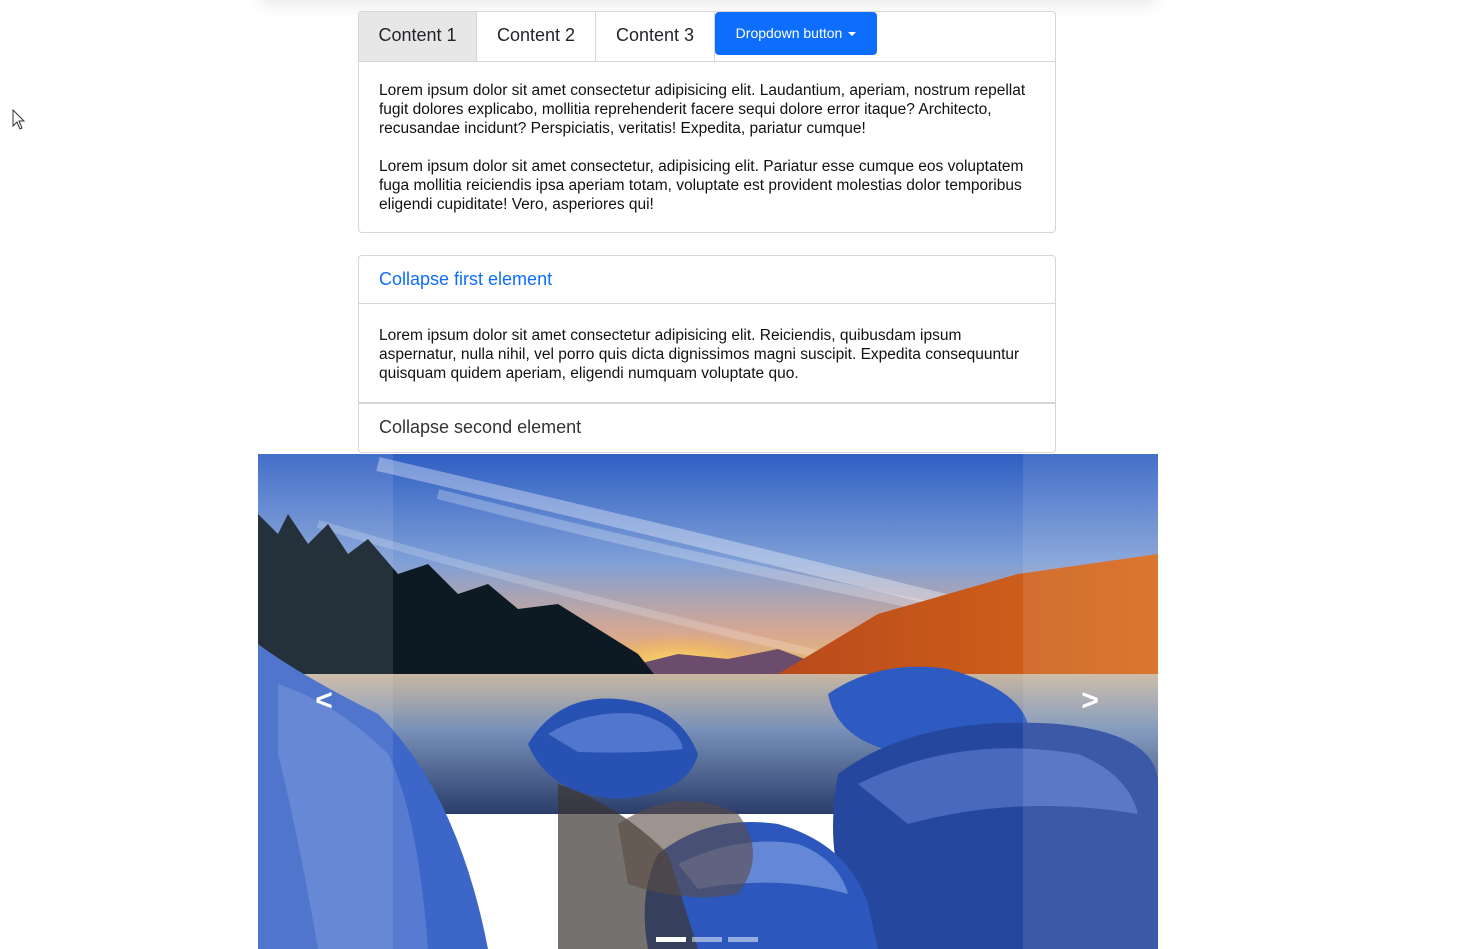  I want to click on caret-down-icon, so click(852, 34).